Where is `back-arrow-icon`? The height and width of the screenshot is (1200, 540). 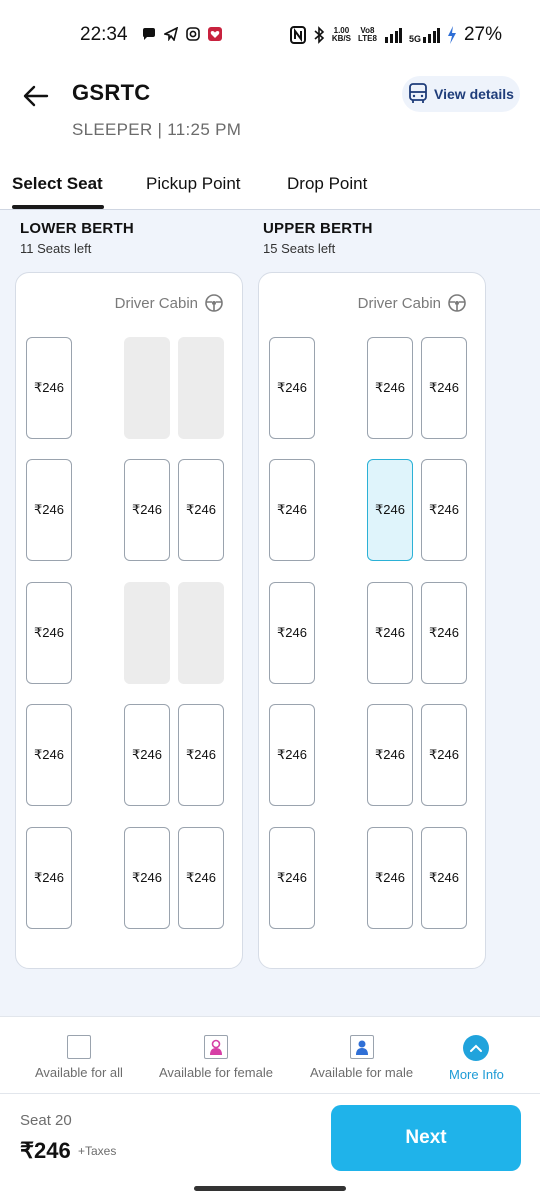 back-arrow-icon is located at coordinates (36, 96).